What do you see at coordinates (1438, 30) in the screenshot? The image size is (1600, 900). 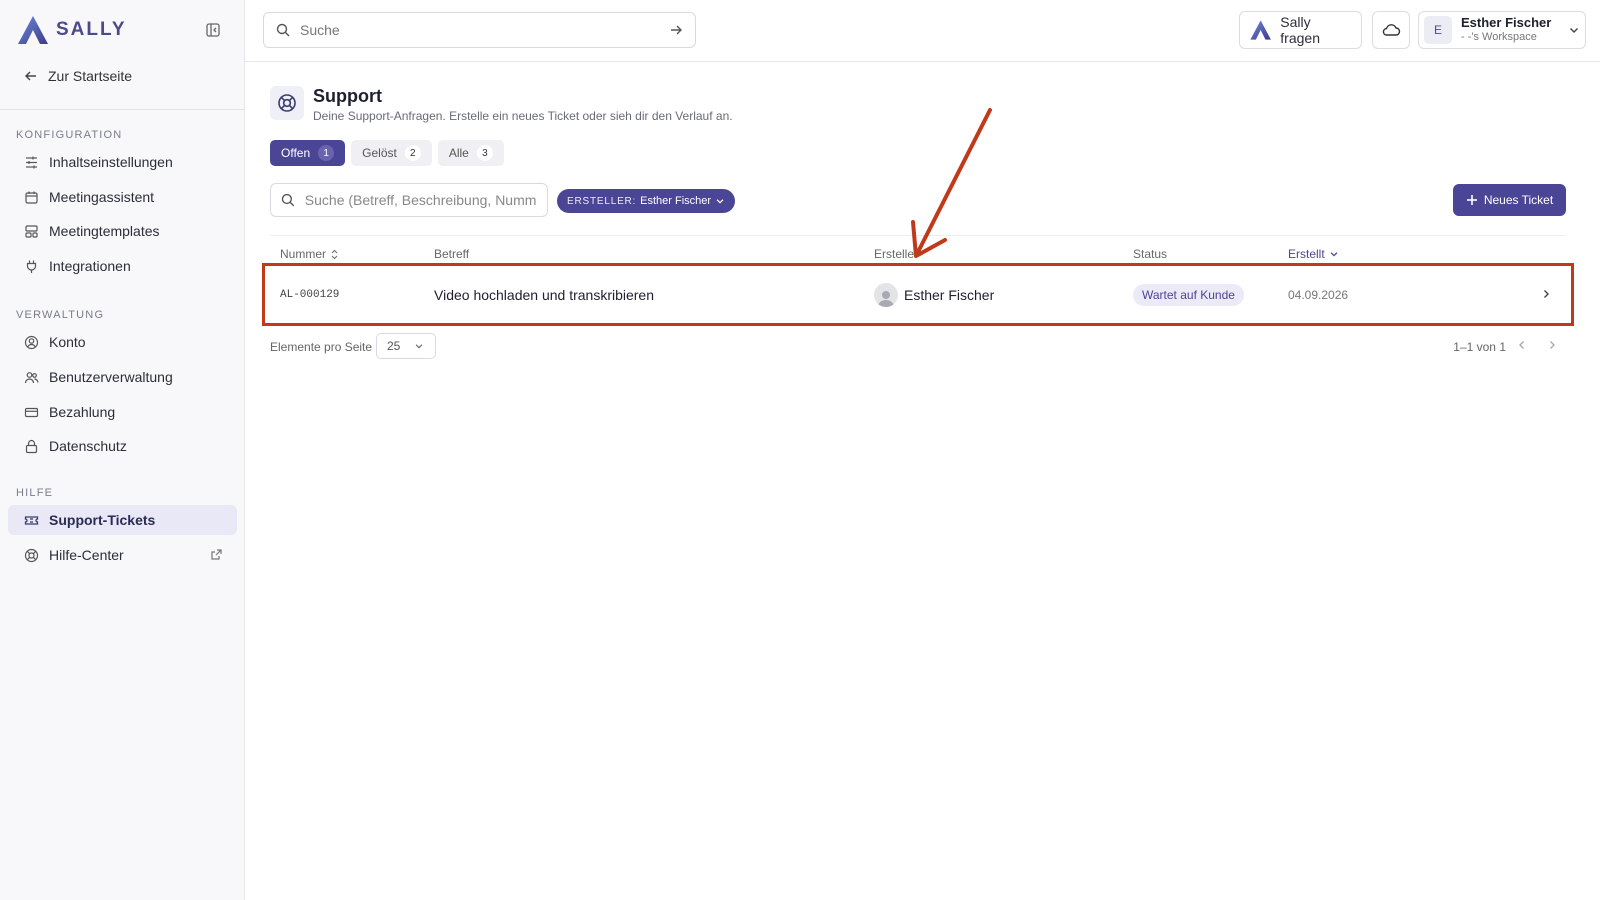 I see `avatar: E` at bounding box center [1438, 30].